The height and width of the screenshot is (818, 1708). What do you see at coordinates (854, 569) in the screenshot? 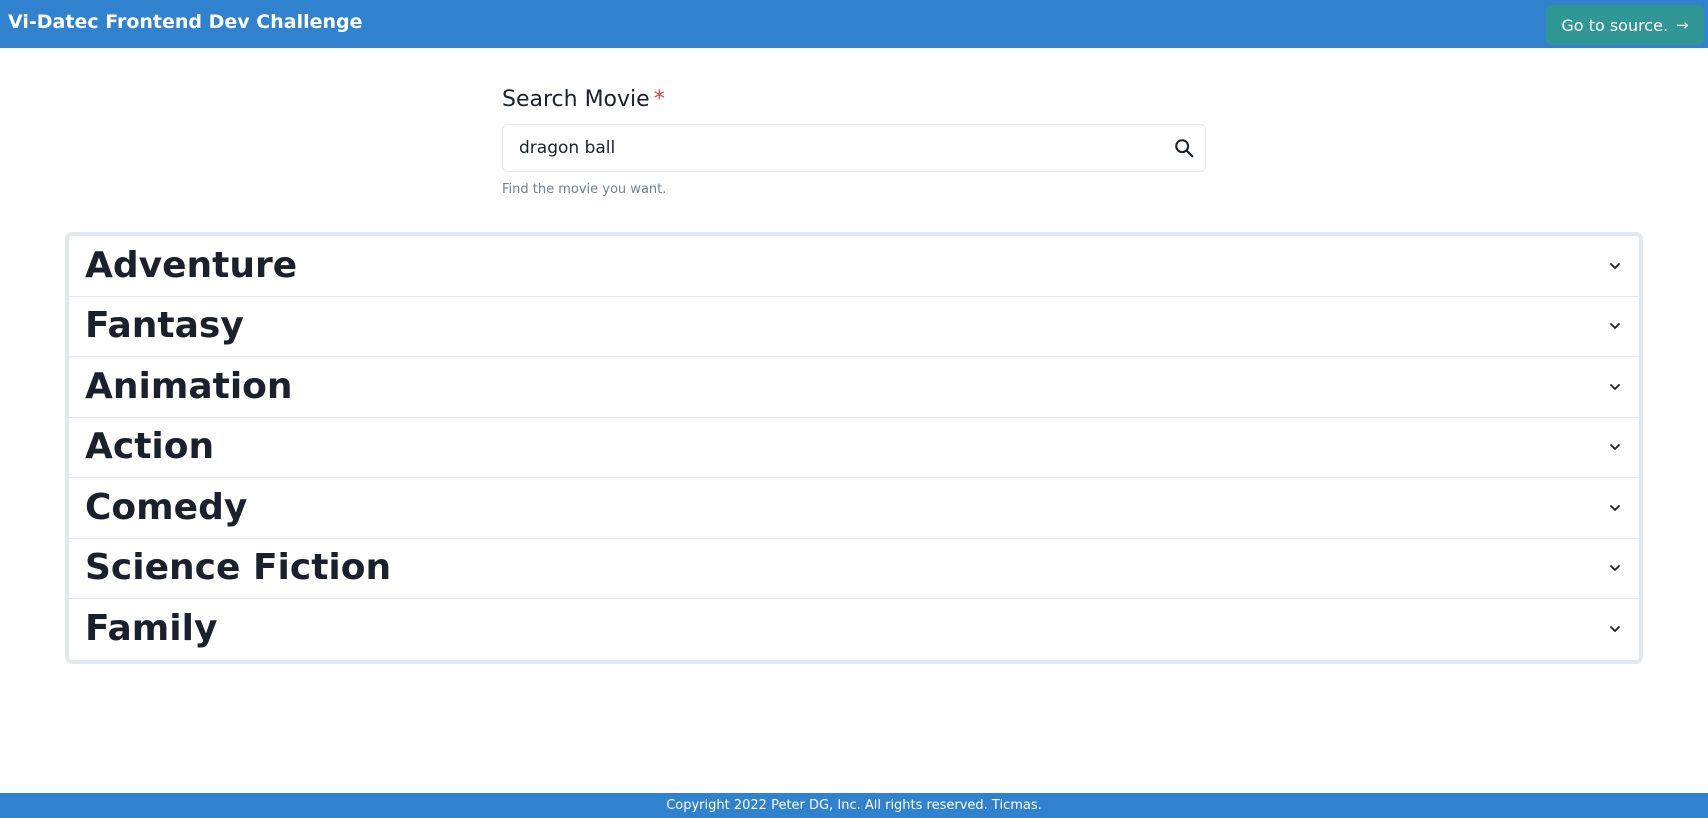
I see `accordion-item-science-fiction: Science Fiction` at bounding box center [854, 569].